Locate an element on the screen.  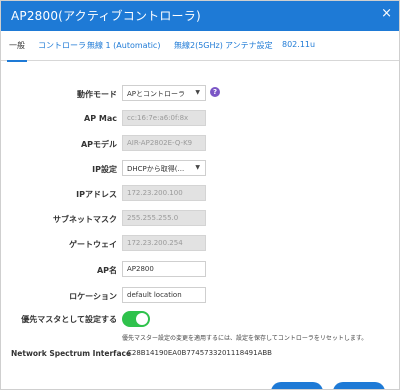
ap-mac-label: AP Mac is located at coordinates (100, 118).